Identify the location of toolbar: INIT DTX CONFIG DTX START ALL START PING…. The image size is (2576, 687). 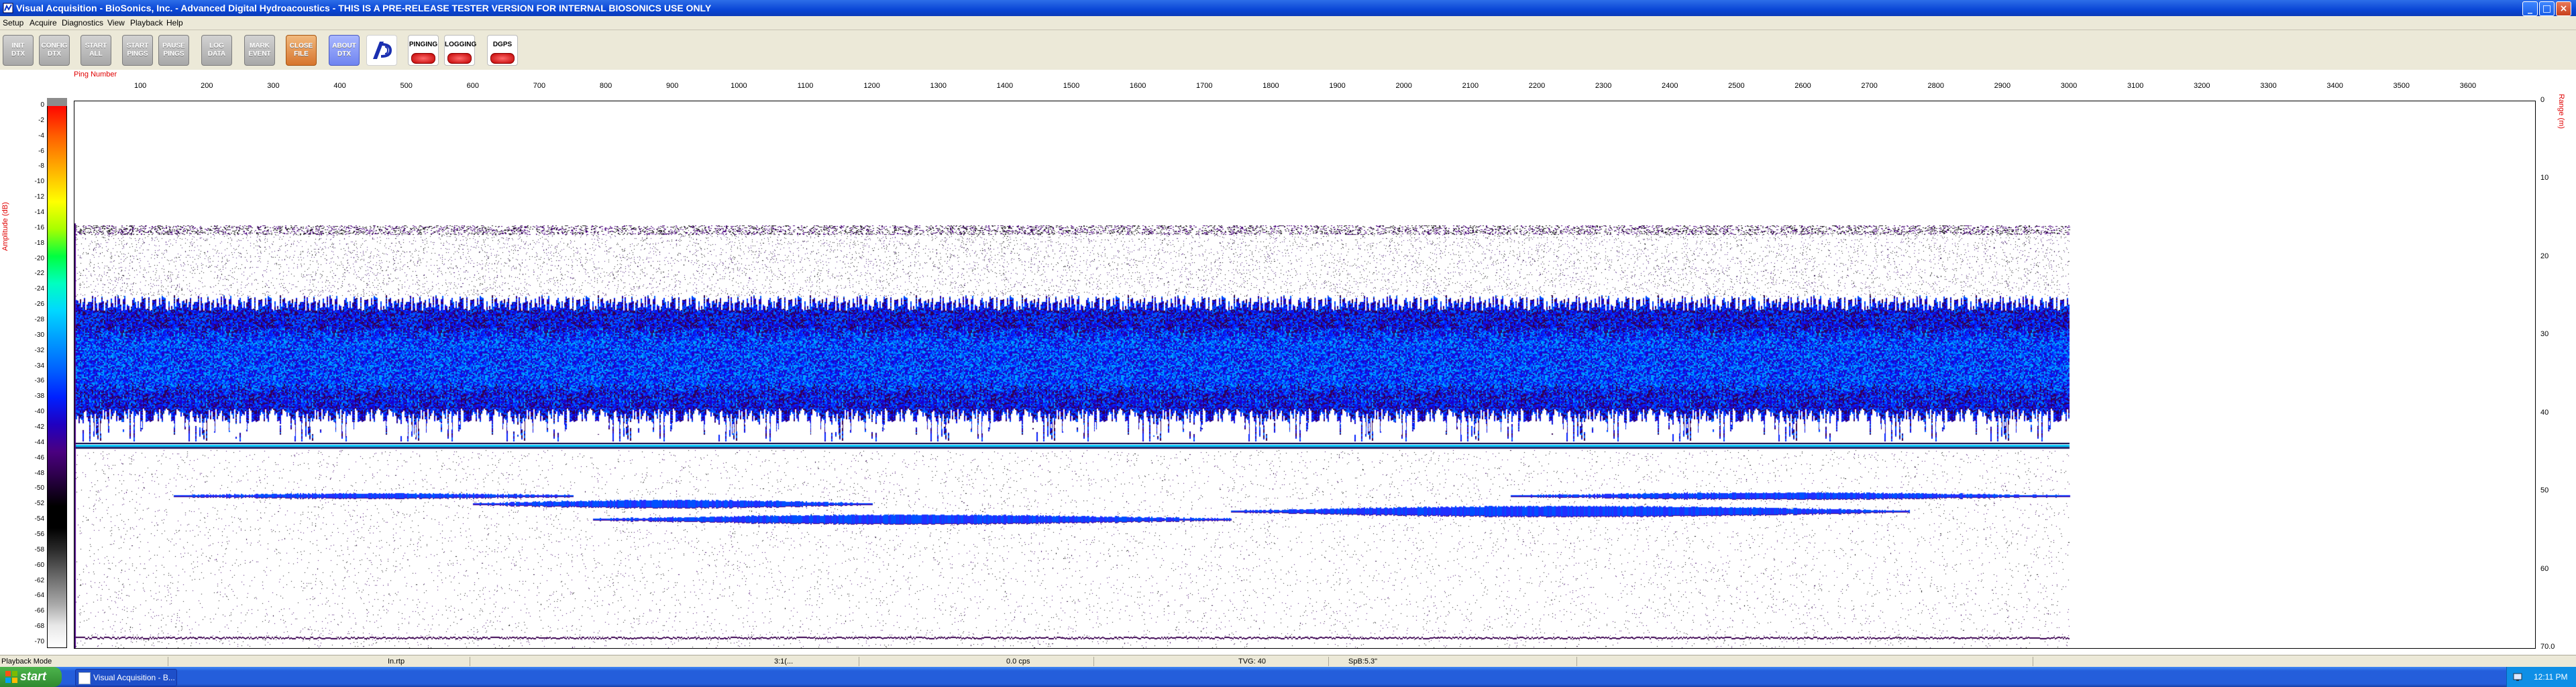
(1288, 50).